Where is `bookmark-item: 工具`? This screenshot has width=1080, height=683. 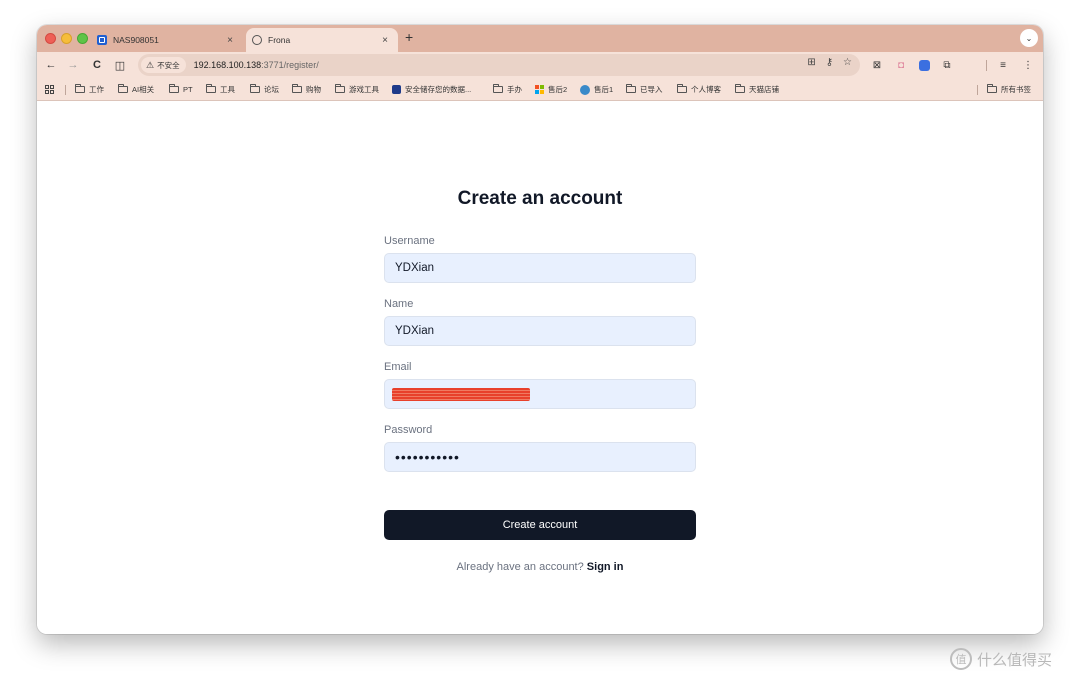 bookmark-item: 工具 is located at coordinates (220, 89).